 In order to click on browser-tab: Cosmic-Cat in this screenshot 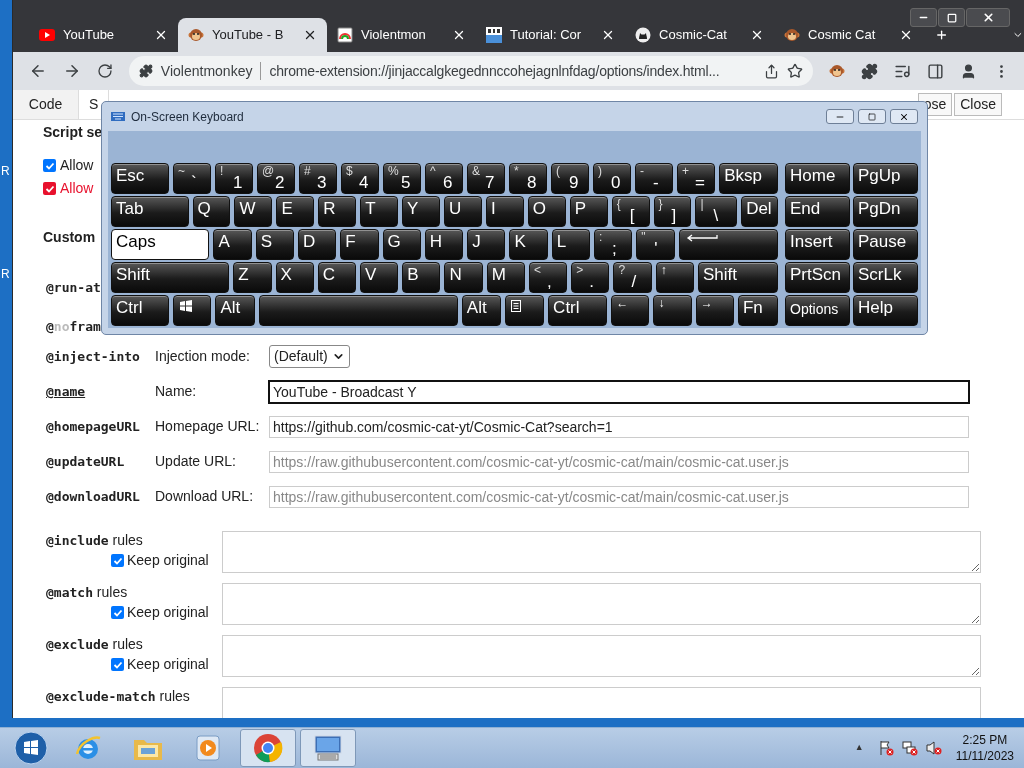, I will do `click(700, 35)`.